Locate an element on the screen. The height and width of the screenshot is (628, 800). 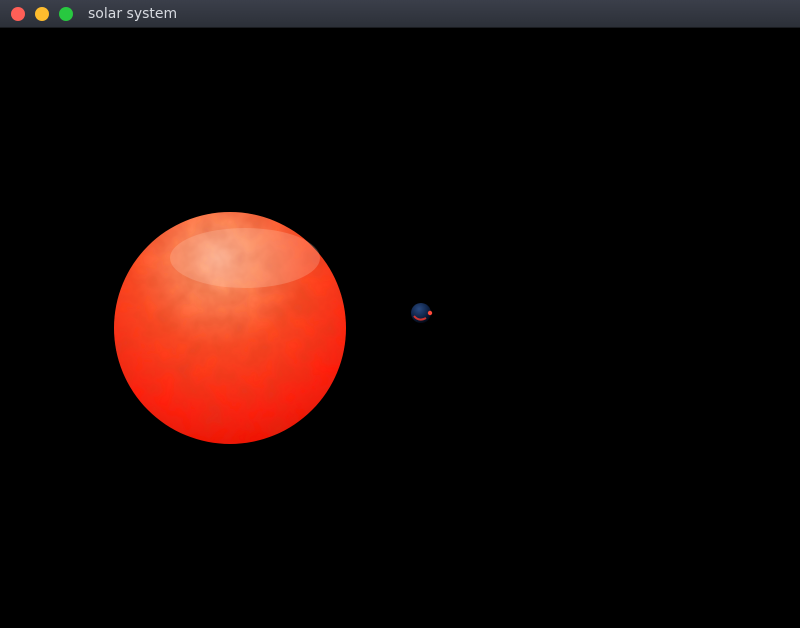
sun is located at coordinates (230, 328).